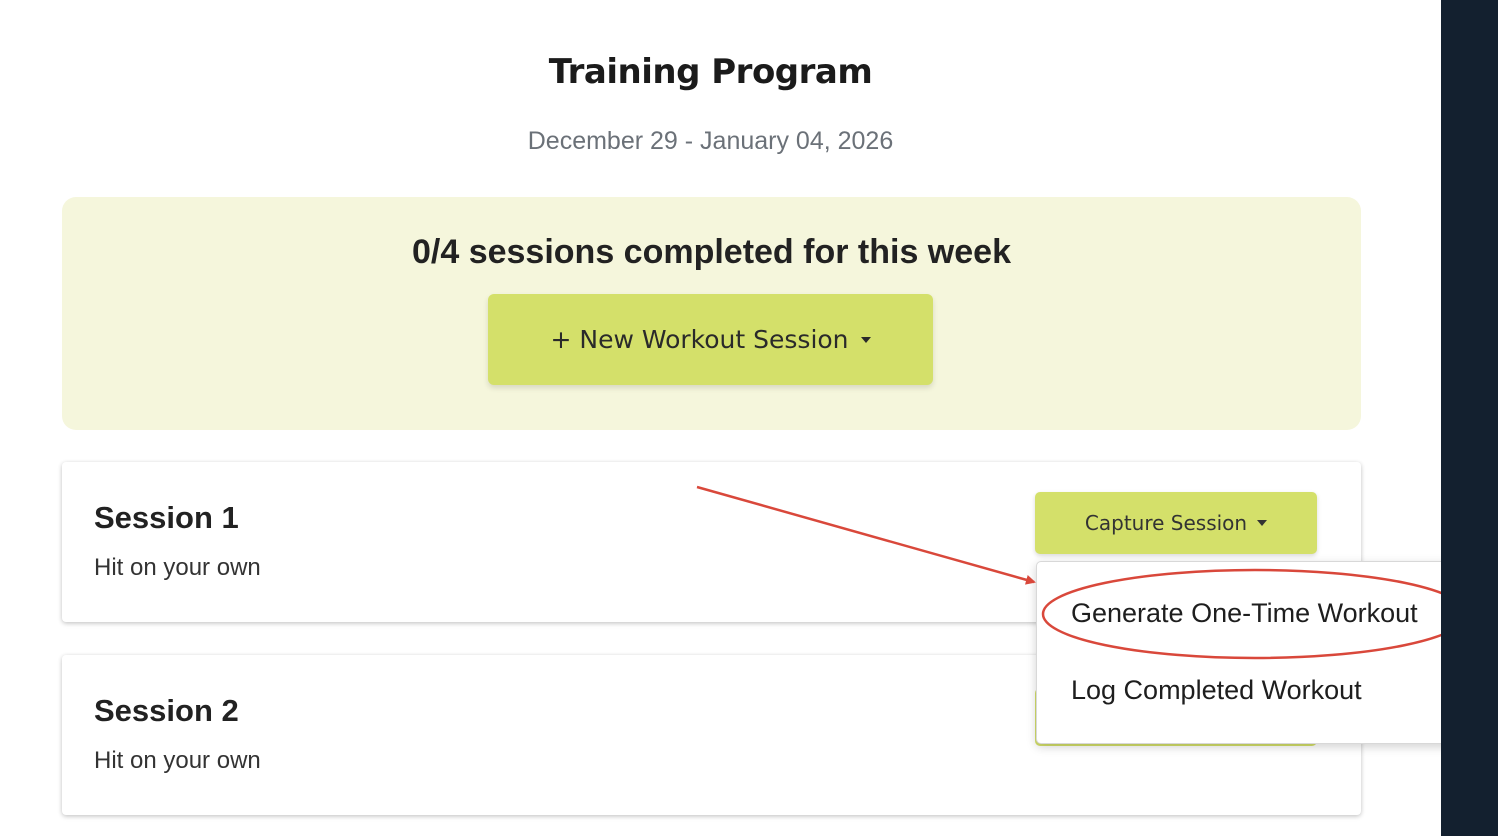 The image size is (1498, 836). Describe the element at coordinates (166, 710) in the screenshot. I see `session-title: Session 2` at that location.